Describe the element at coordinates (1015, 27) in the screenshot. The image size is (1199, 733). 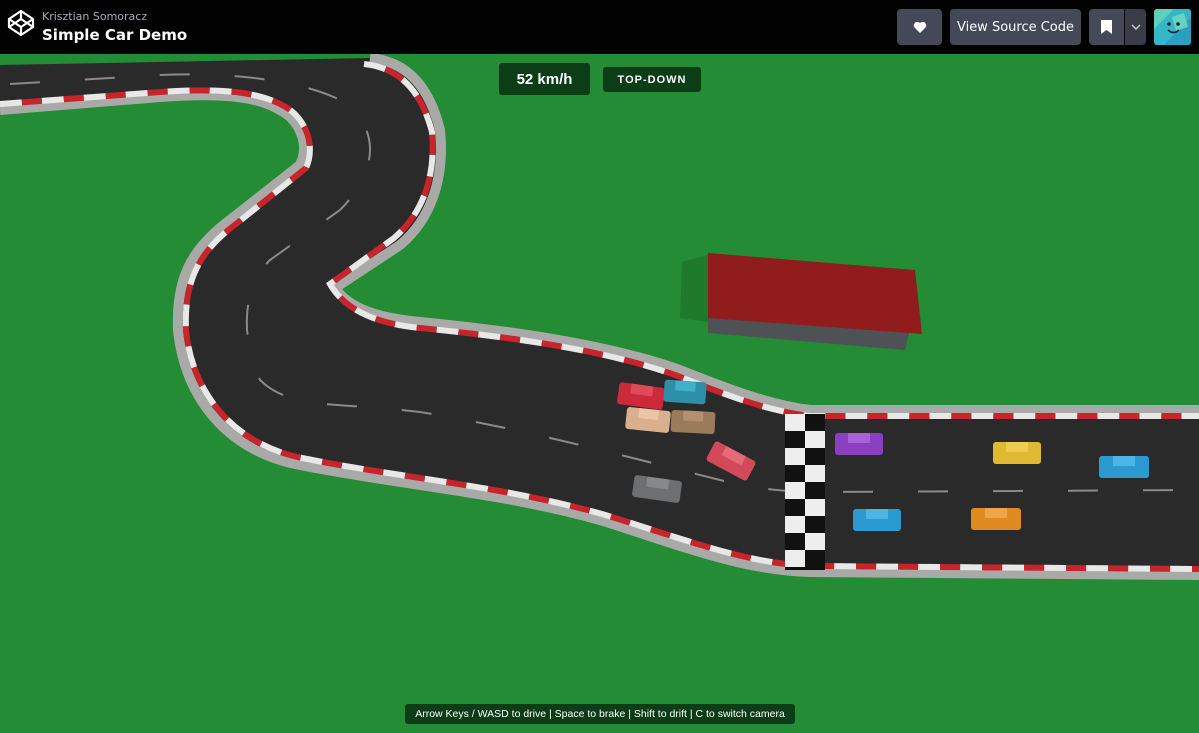
I see `view-source-button: View Source Code` at that location.